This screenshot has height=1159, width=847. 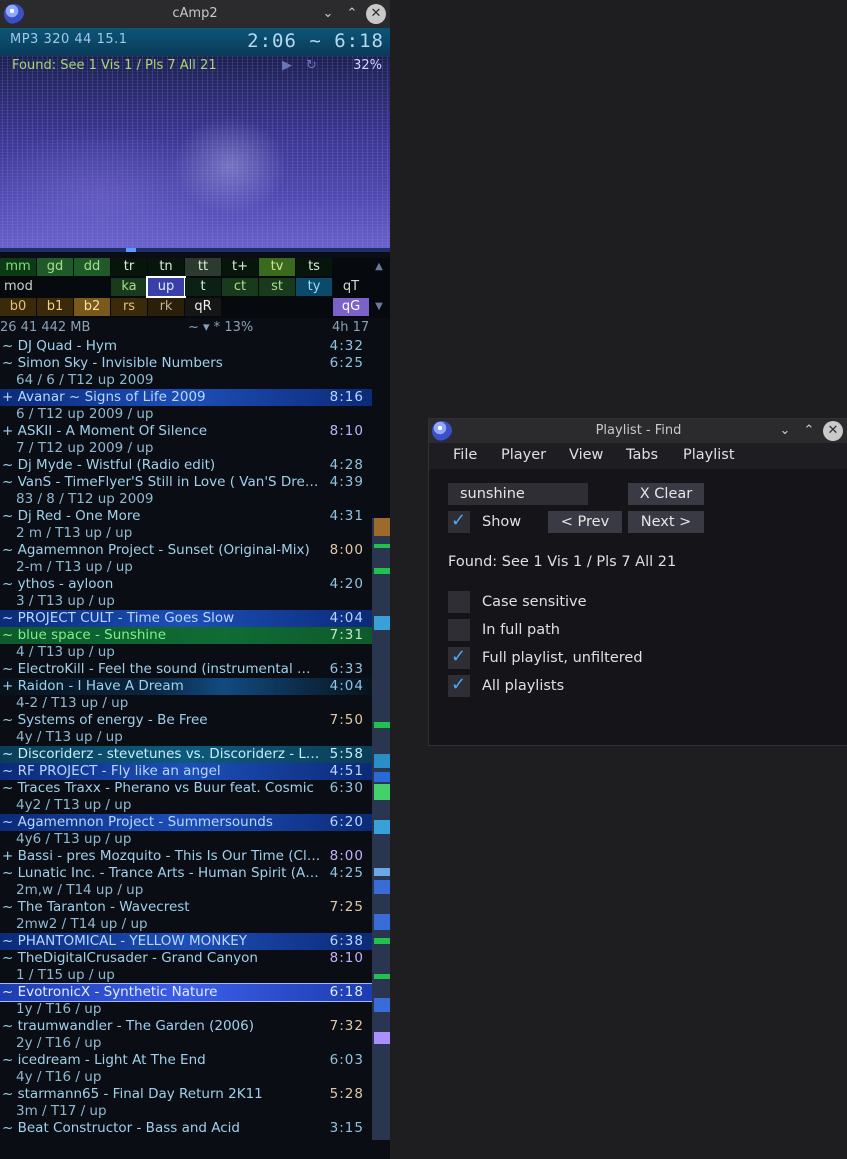 What do you see at coordinates (642, 455) in the screenshot?
I see `menu-tabs: Tabs` at bounding box center [642, 455].